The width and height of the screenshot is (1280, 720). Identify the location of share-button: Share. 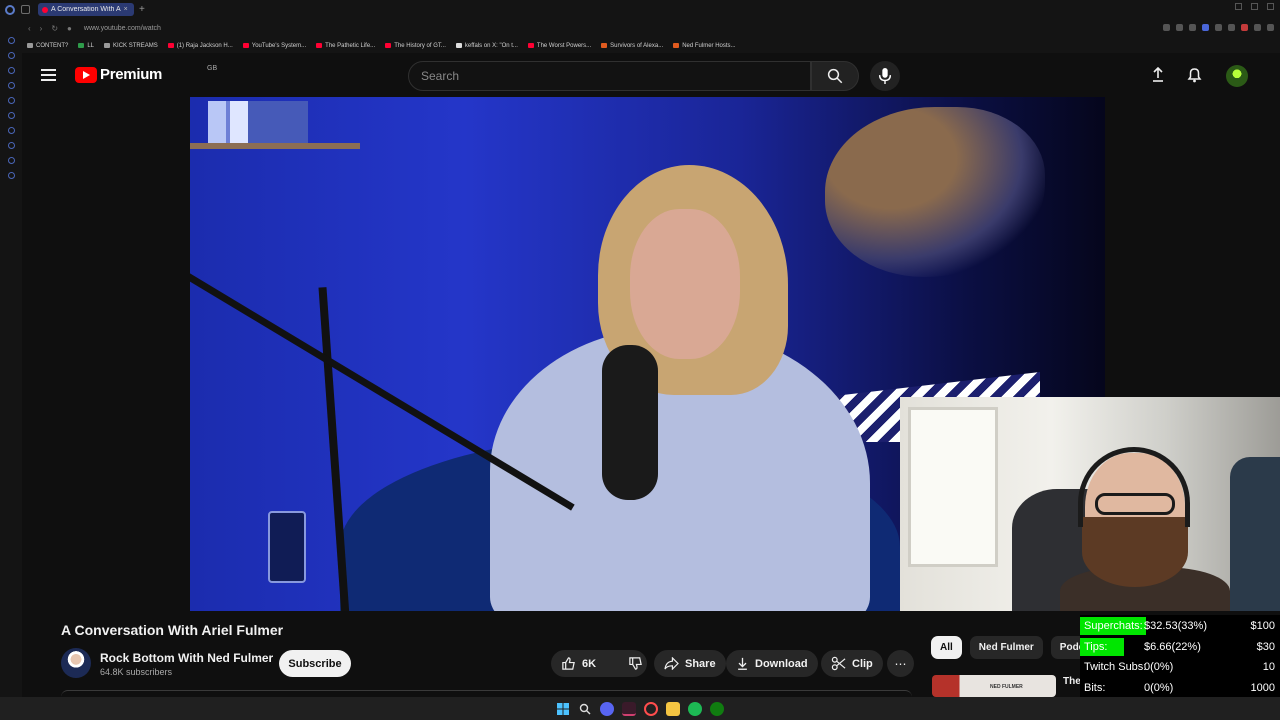
(690, 663).